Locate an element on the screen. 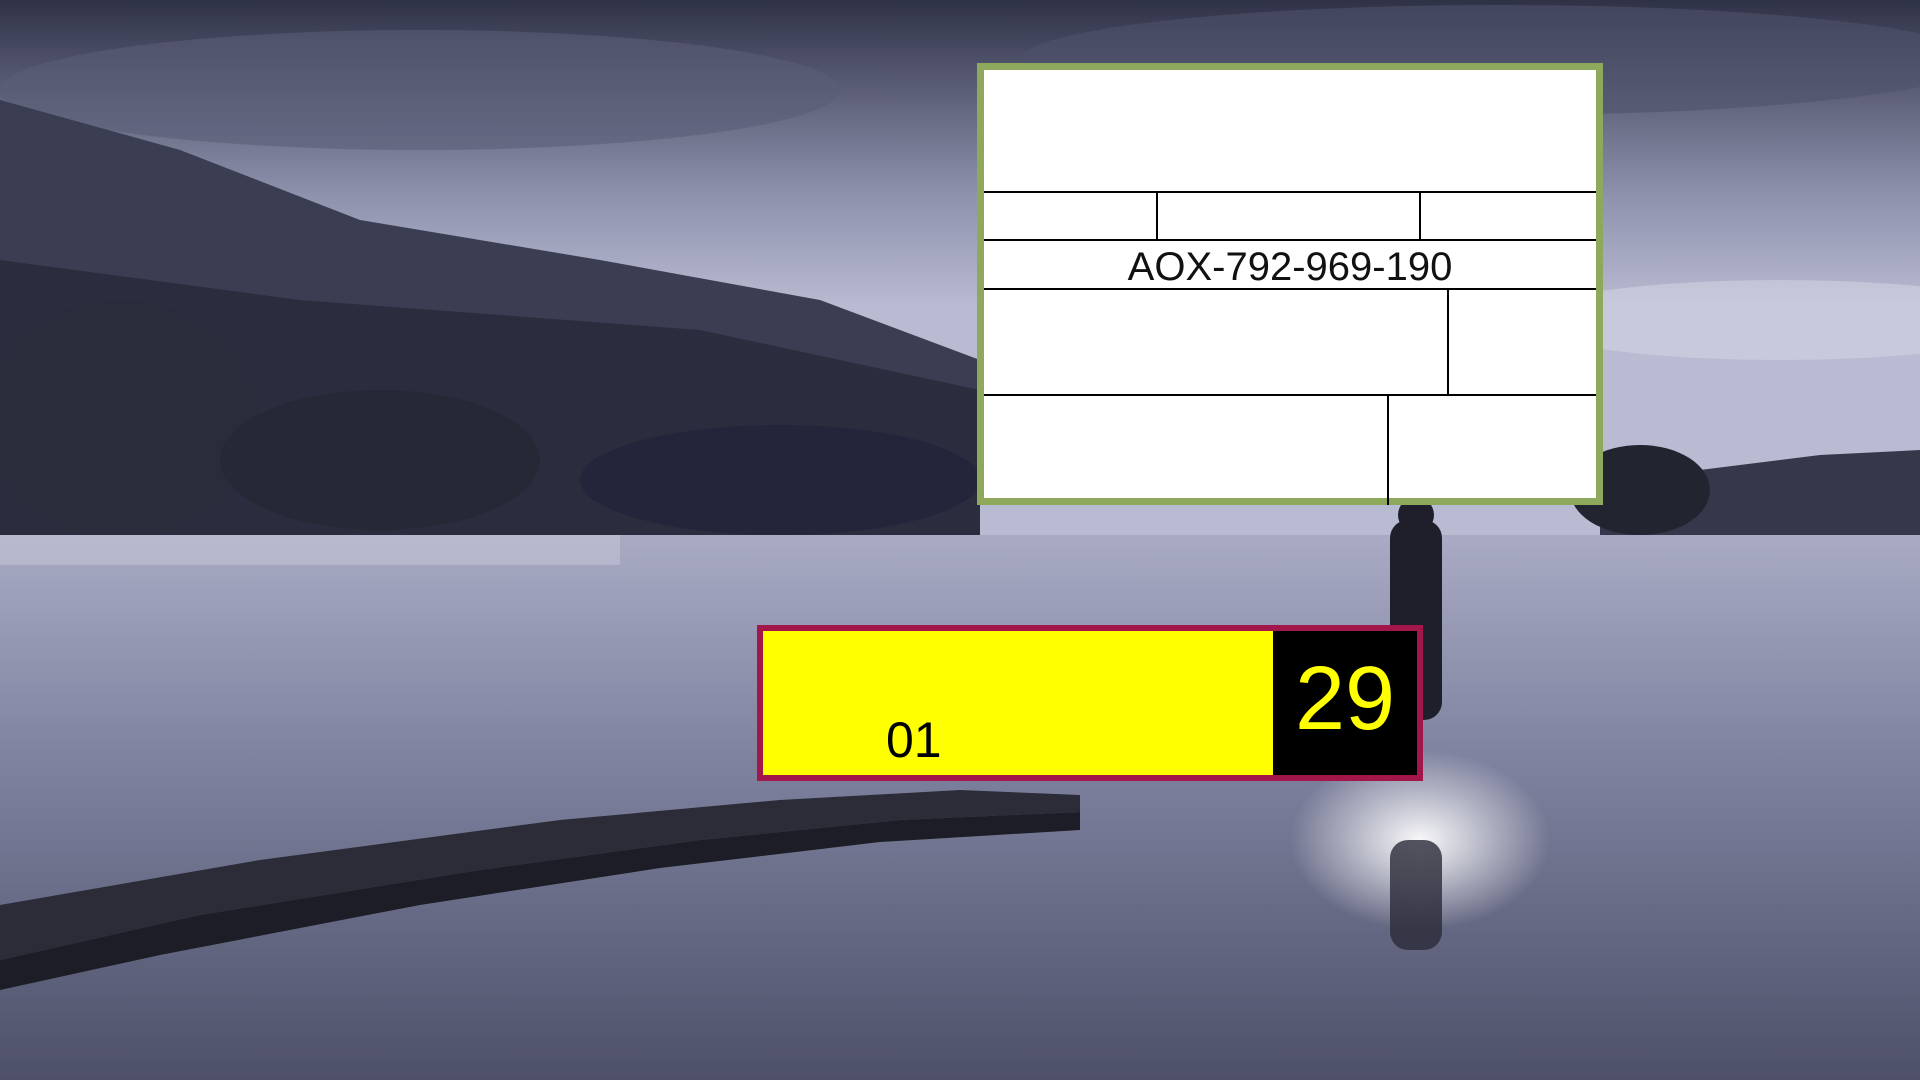 Image resolution: width=1920 pixels, height=1080 pixels. score-bar: 01 29 is located at coordinates (1090, 703).